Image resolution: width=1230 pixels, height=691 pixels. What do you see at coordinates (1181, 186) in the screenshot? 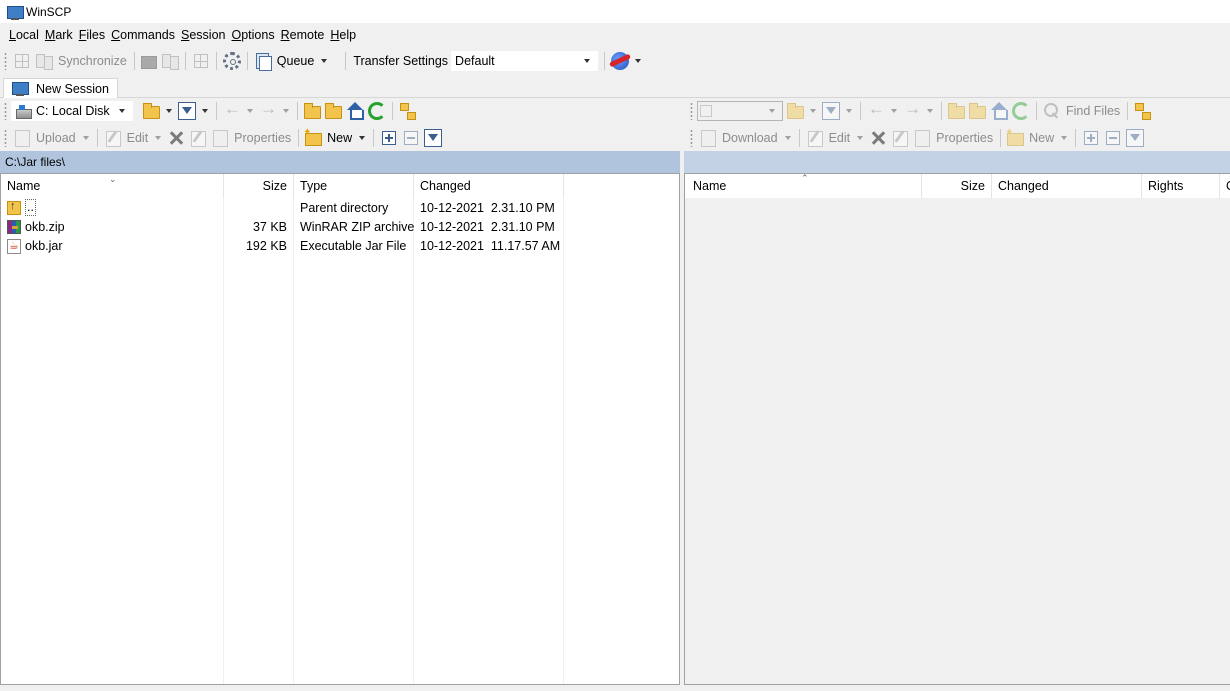
I see `remote-column-header-rights: Rights` at bounding box center [1181, 186].